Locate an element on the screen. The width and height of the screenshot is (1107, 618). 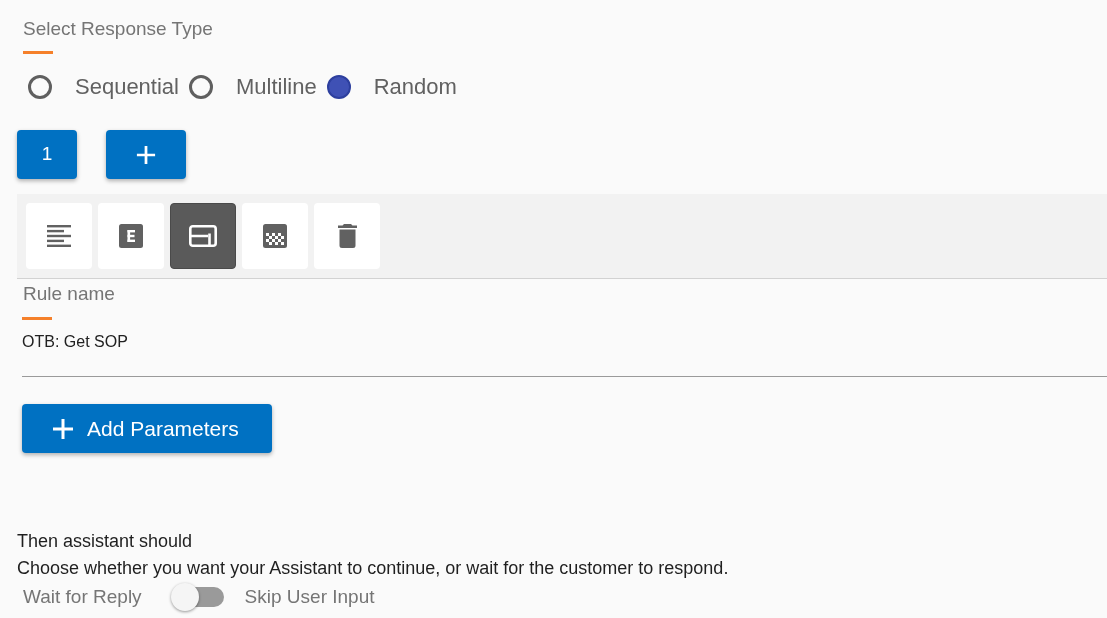
trash-icon is located at coordinates (347, 236).